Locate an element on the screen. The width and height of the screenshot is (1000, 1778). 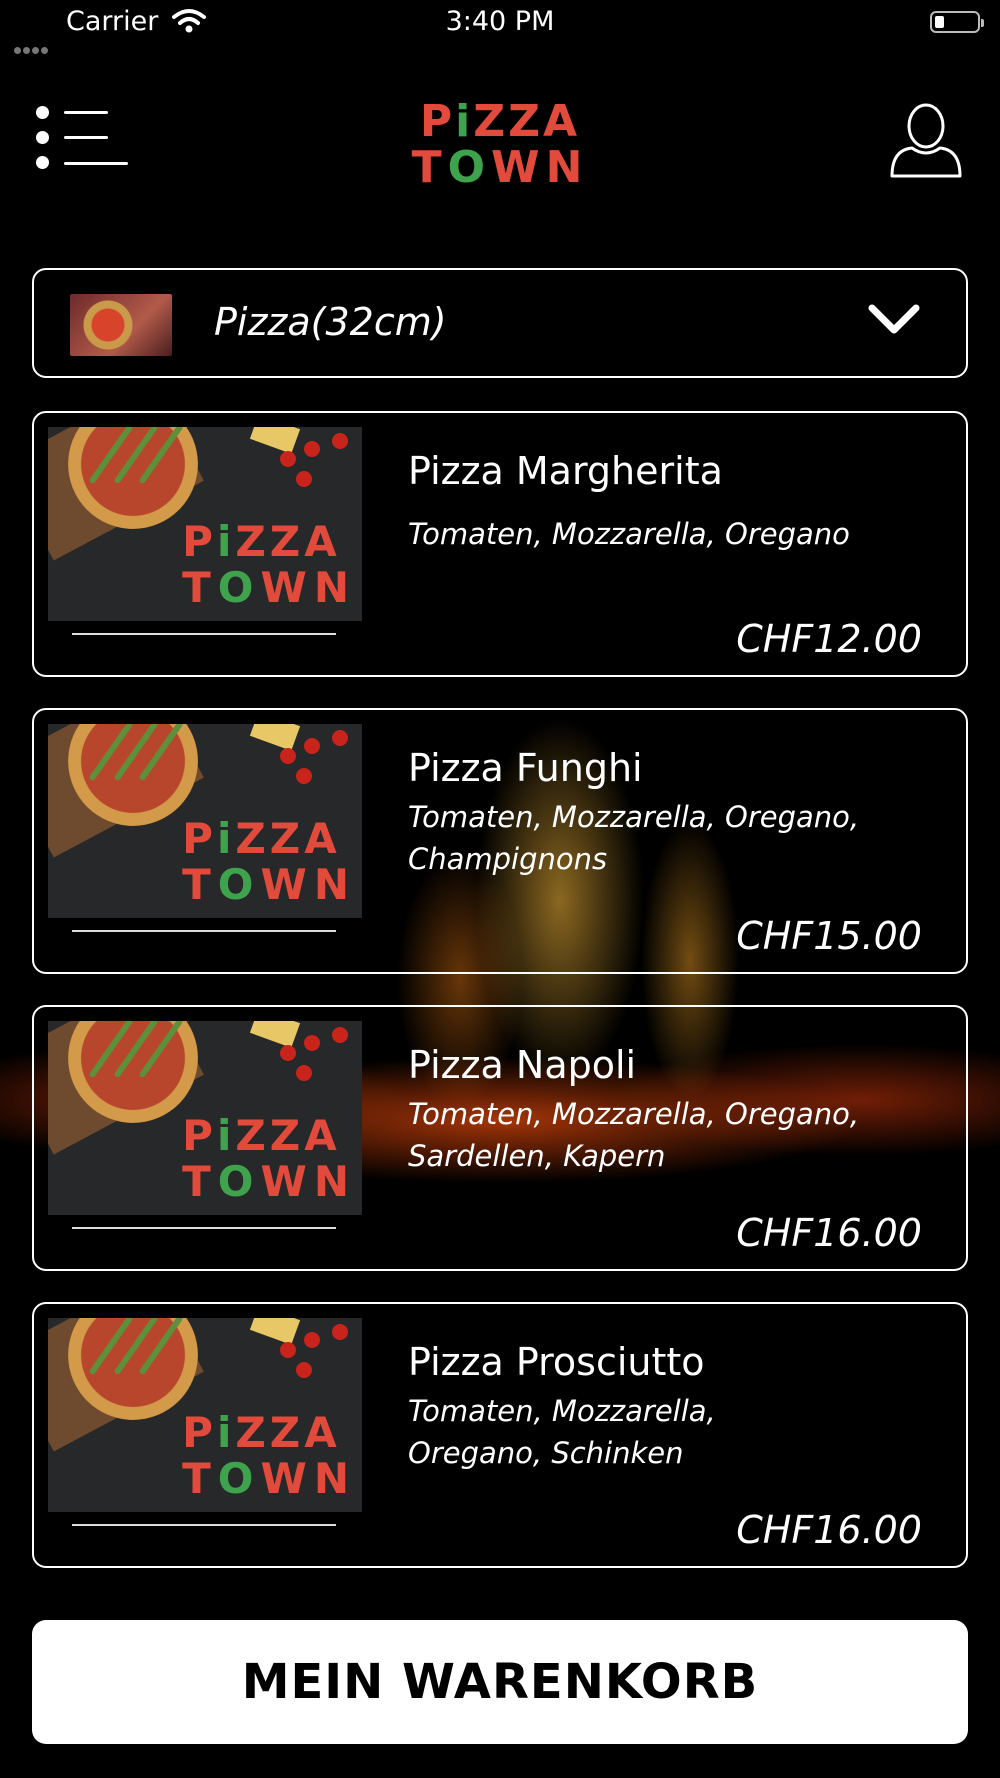
cart-button: MEIN WARENKORB is located at coordinates (500, 1682).